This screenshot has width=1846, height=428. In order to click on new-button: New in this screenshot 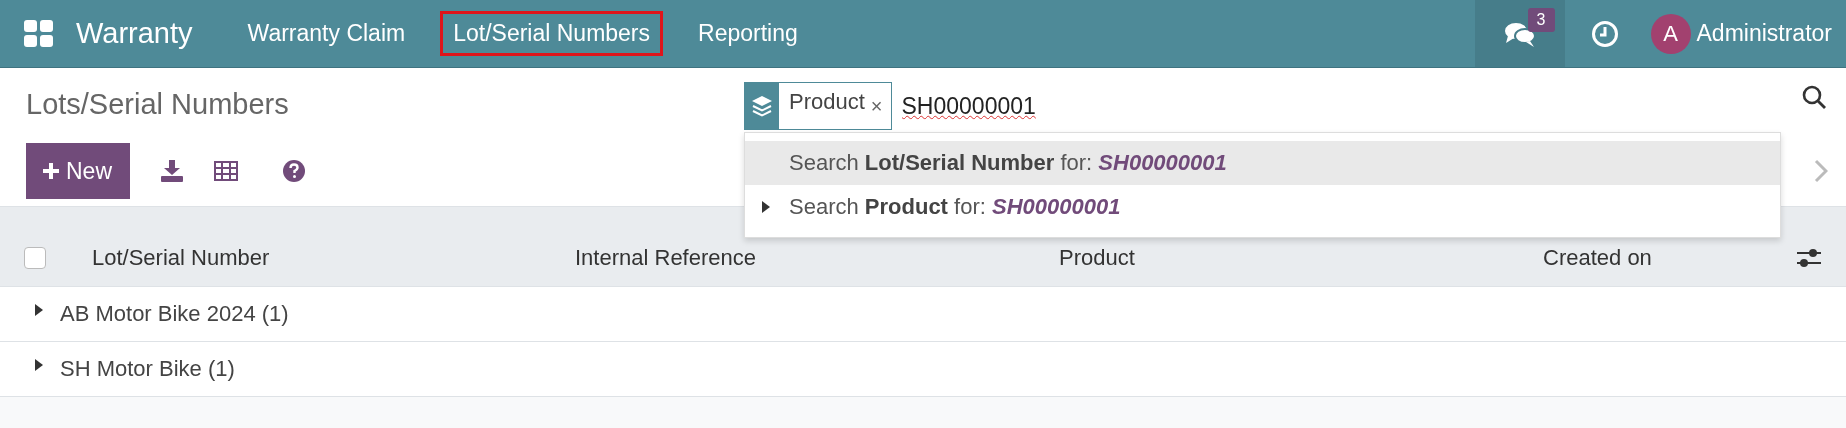, I will do `click(78, 171)`.